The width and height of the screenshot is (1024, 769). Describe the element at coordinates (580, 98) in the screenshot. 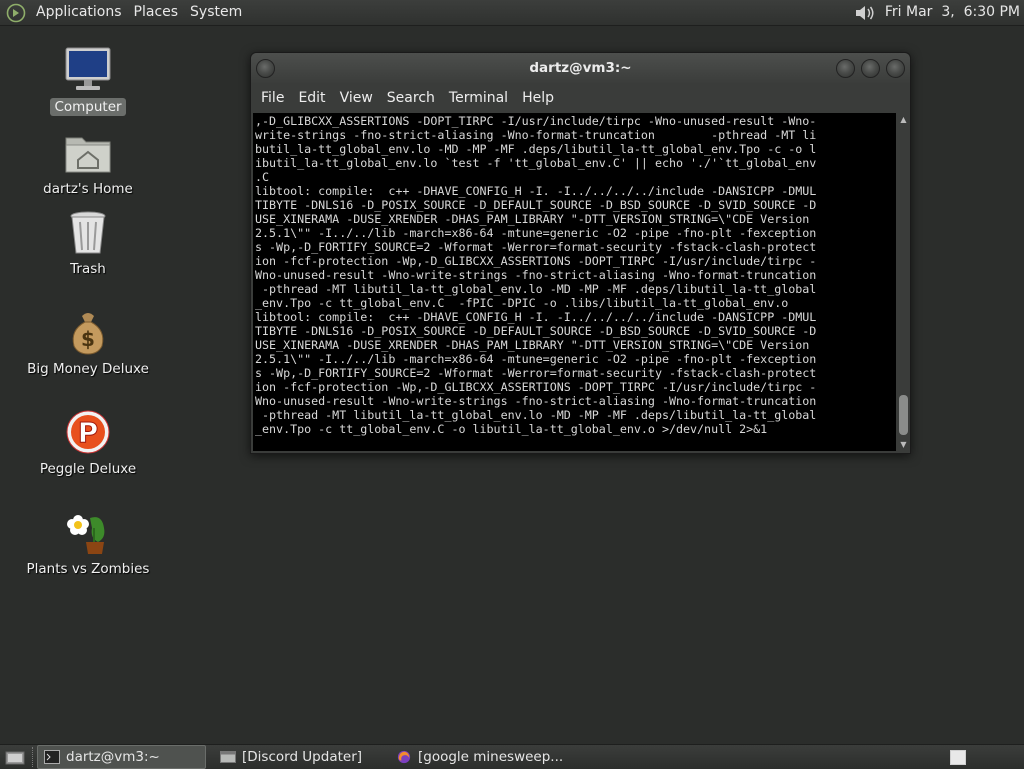

I see `terminal-menubar: File Edit View Search Terminal Help` at that location.